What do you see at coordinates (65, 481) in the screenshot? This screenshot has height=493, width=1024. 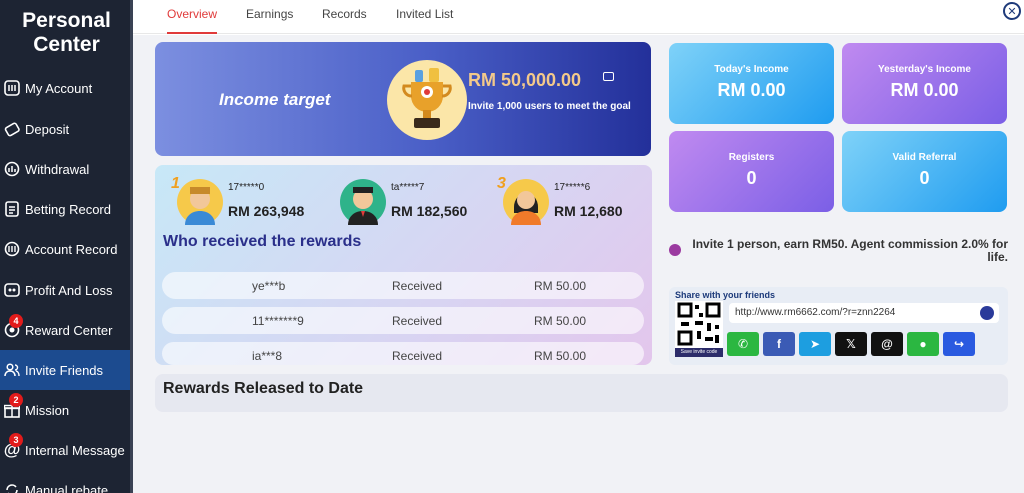 I see `sidebar-item-manual-rebate: Manual rebate` at bounding box center [65, 481].